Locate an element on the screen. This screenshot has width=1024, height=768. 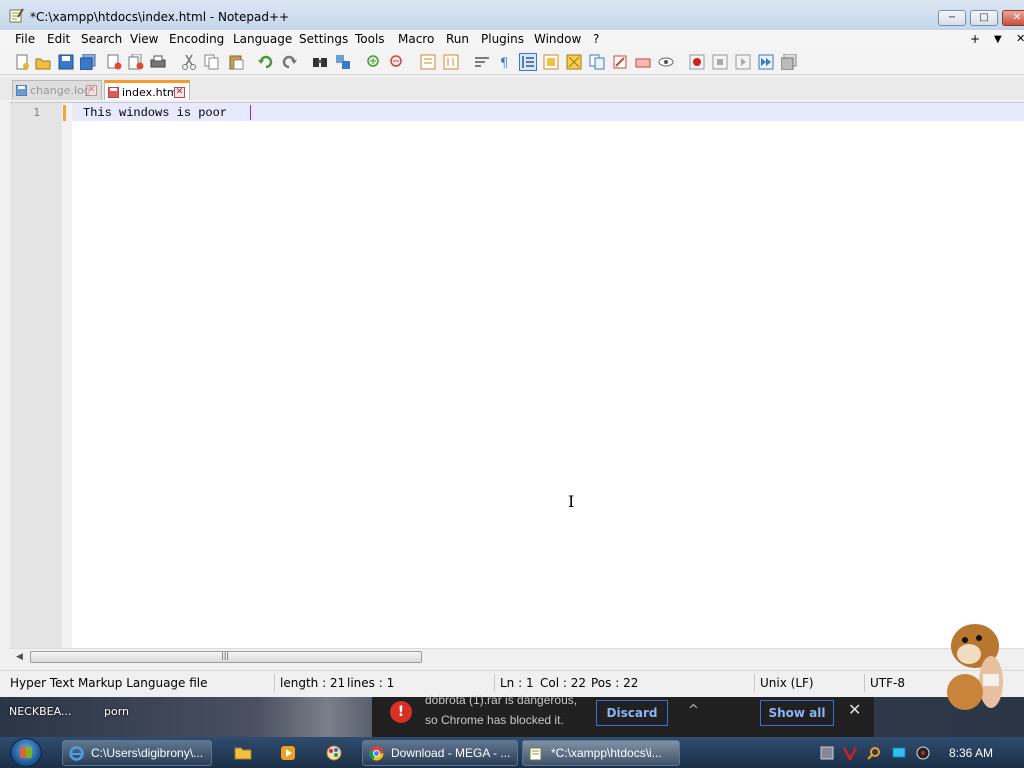
scroll-left-icon: ◀ is located at coordinates (19, 657).